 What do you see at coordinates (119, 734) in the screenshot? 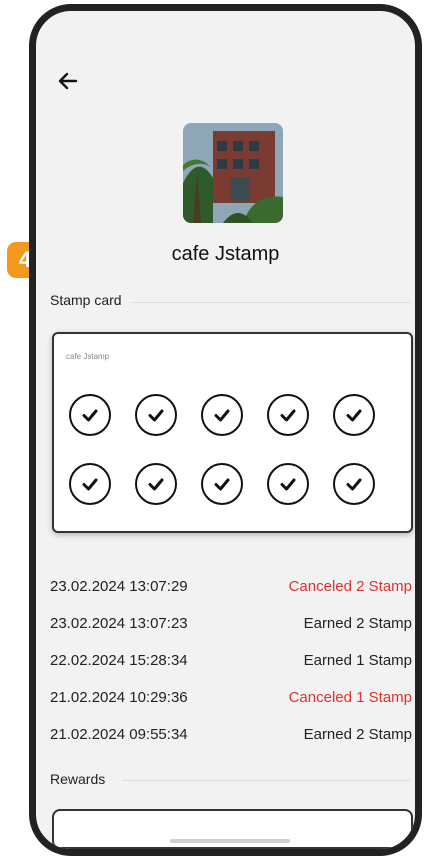
I see `history-datetime: 21.02.2024 09:55:34` at bounding box center [119, 734].